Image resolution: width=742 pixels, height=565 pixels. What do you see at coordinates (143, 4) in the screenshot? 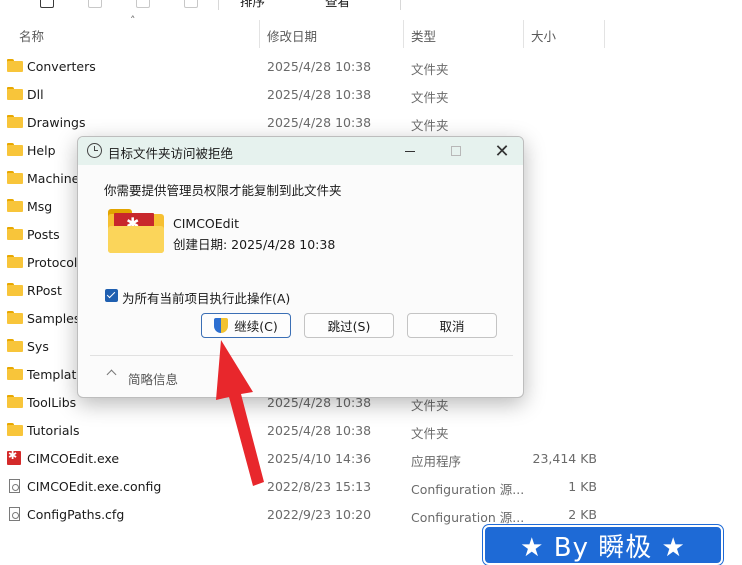
I see `paste-icon` at bounding box center [143, 4].